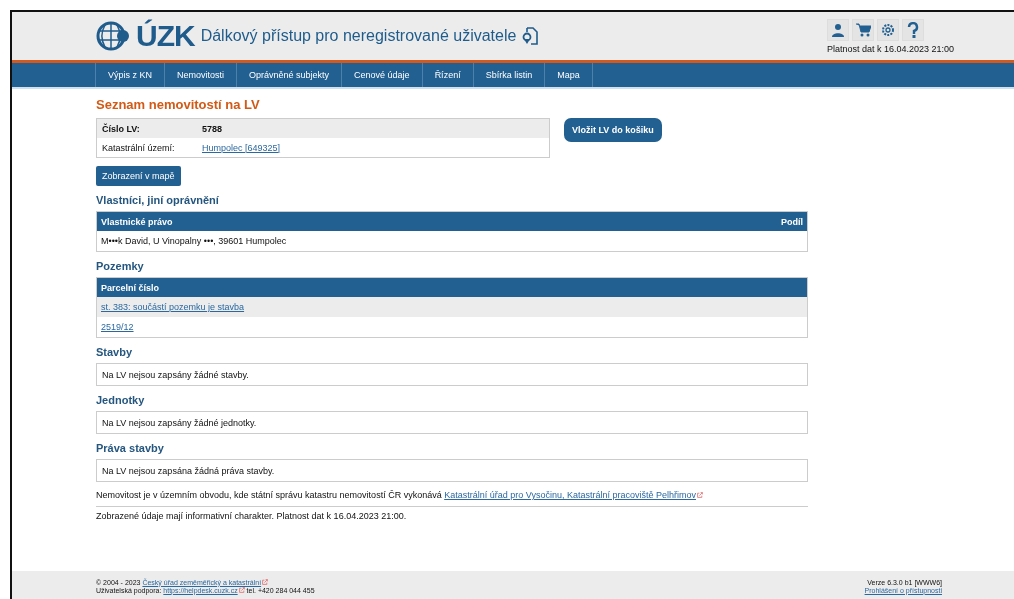 This screenshot has width=1014, height=599. I want to click on nav-item: Cenové údaje, so click(382, 75).